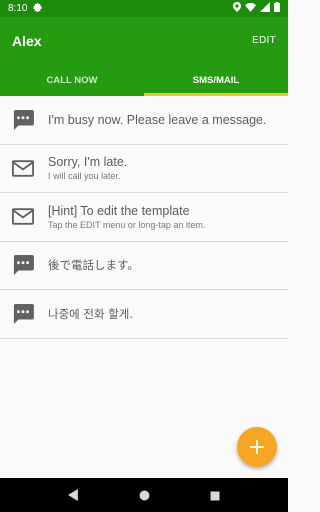  Describe the element at coordinates (38, 8) in the screenshot. I see `gear-icon` at that location.